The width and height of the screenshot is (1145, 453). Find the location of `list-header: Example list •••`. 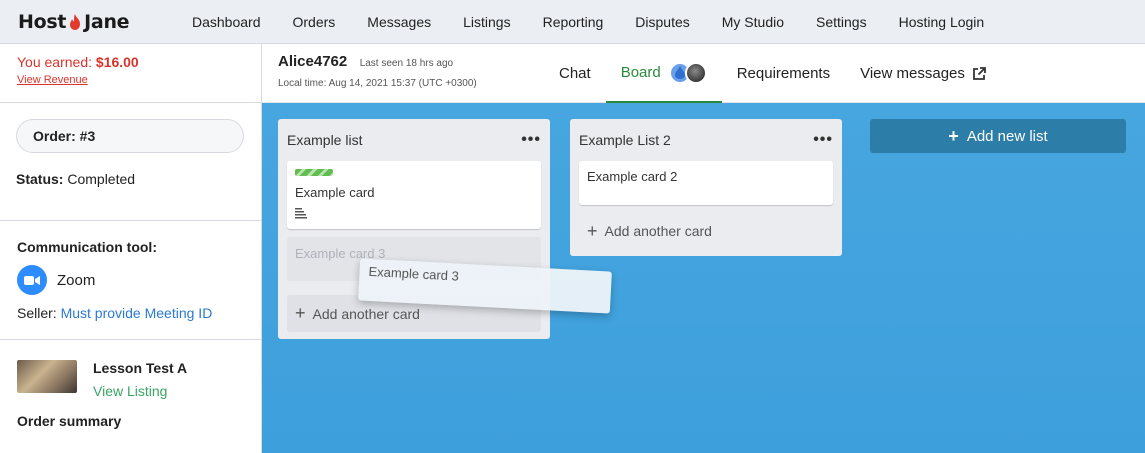

list-header: Example list ••• is located at coordinates (414, 140).